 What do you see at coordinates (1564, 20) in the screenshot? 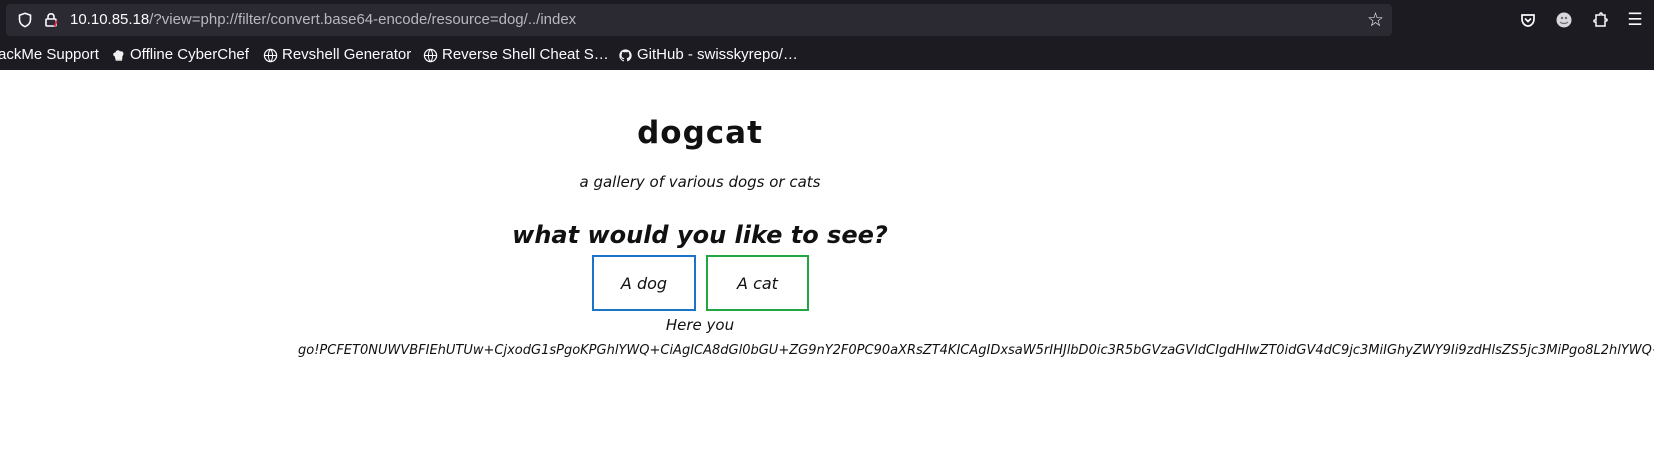
I see `account-avatar-icon` at bounding box center [1564, 20].